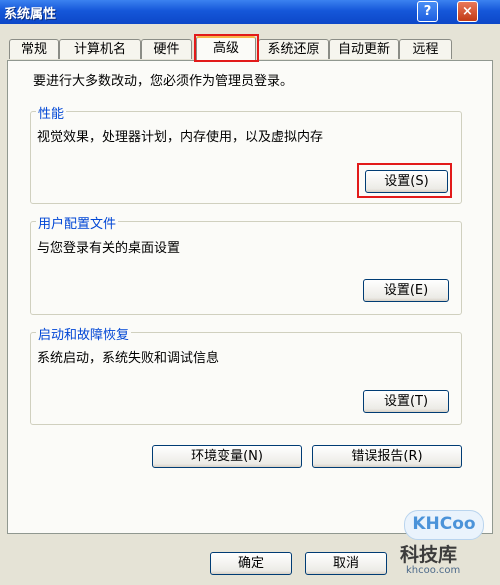 This screenshot has height=585, width=500. I want to click on watermark-url: khcoo.com, so click(433, 570).